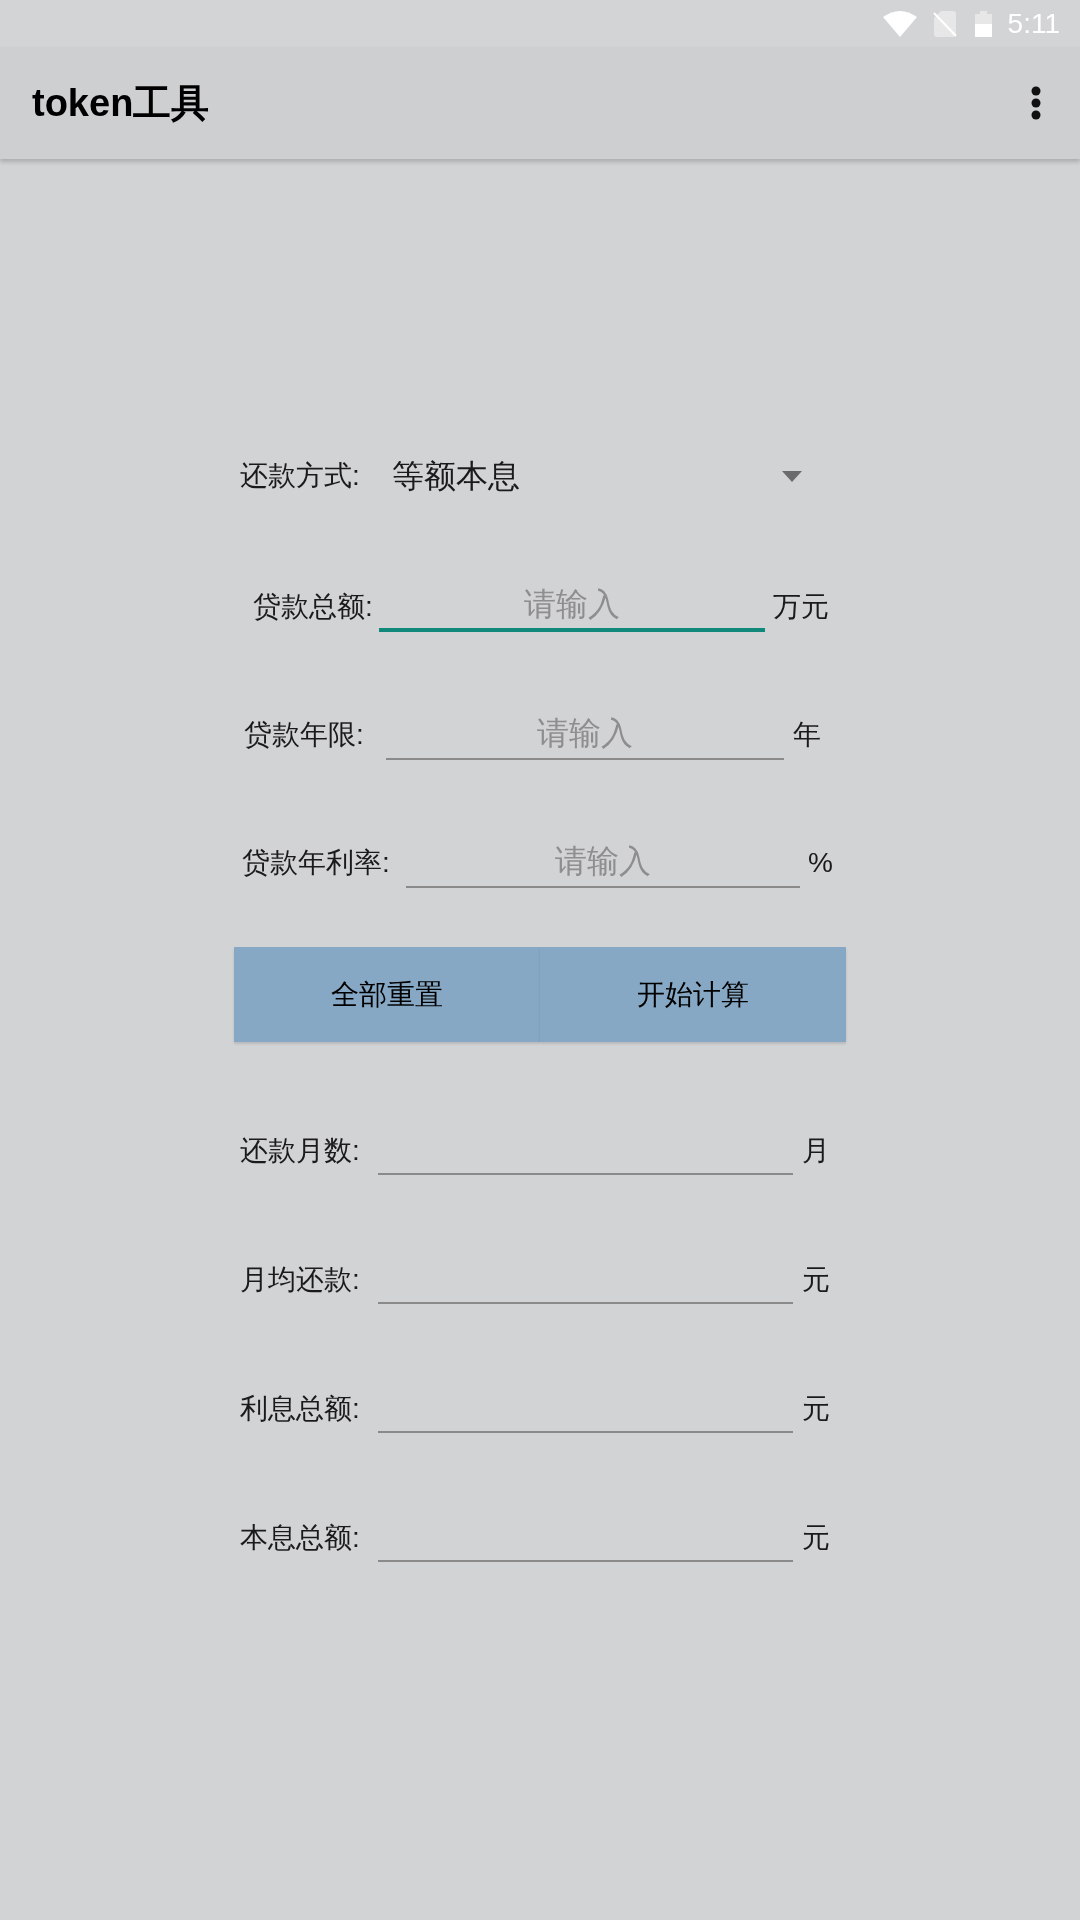 The height and width of the screenshot is (1920, 1080). Describe the element at coordinates (944, 23) in the screenshot. I see `no-sim-icon` at that location.